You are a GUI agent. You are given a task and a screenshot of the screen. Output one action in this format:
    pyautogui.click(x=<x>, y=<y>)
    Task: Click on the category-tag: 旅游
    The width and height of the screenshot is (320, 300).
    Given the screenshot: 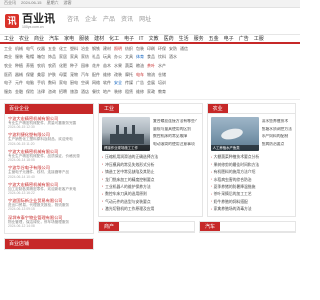 What is the action you would take?
    pyautogui.click(x=74, y=92)
    